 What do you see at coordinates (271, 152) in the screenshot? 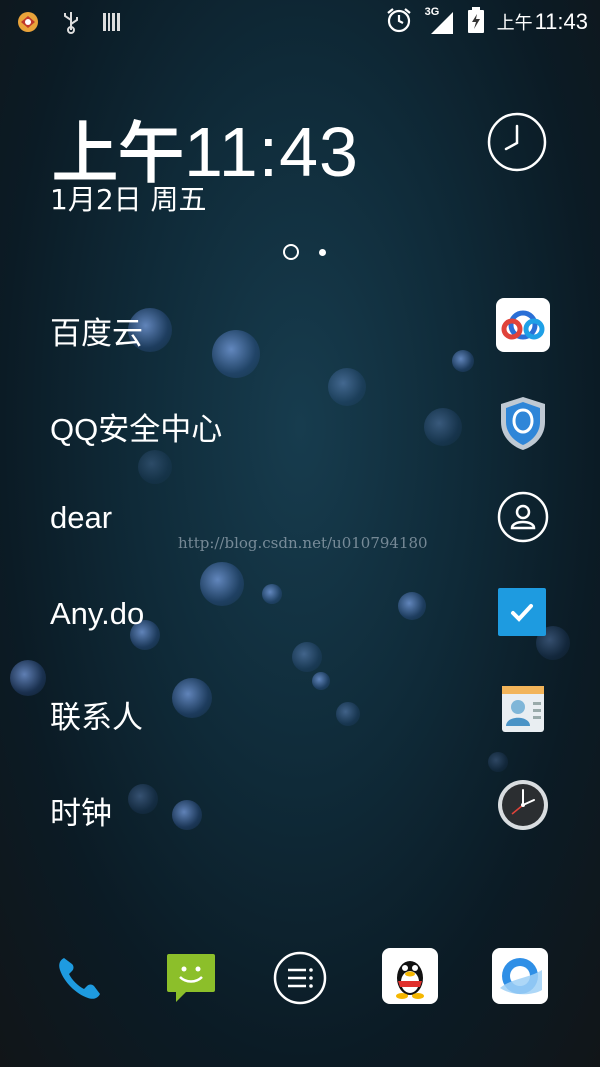
I see `clock-time: 11:43` at bounding box center [271, 152].